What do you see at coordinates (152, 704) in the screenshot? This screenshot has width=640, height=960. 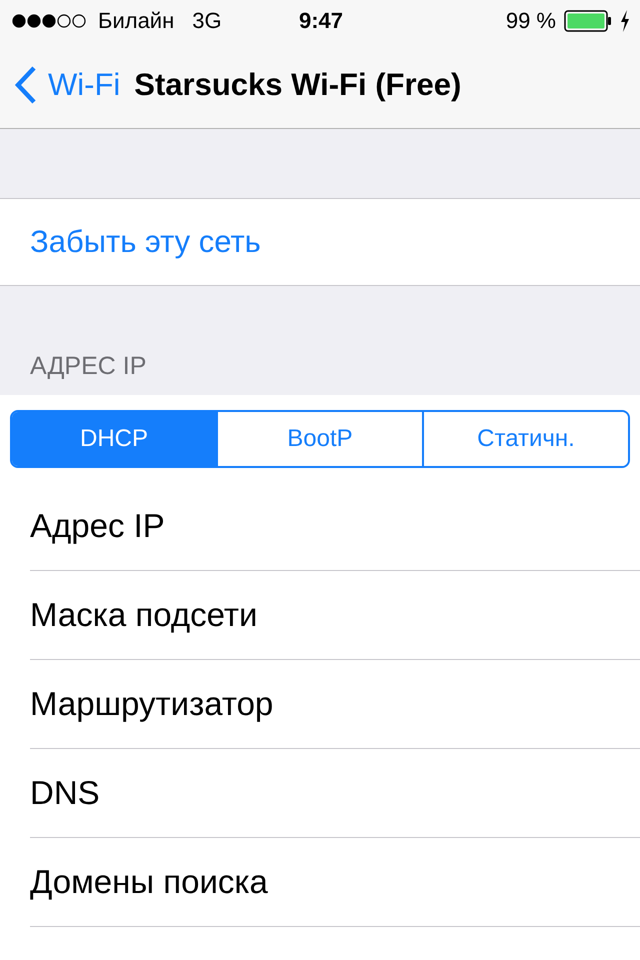 I see `row-label: Маршрутизатор` at bounding box center [152, 704].